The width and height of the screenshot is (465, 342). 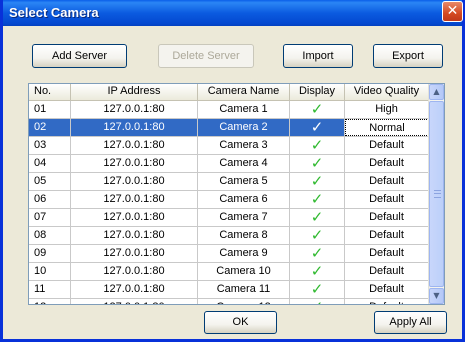 I want to click on title-bar: Select Camera ✕, so click(x=233, y=13).